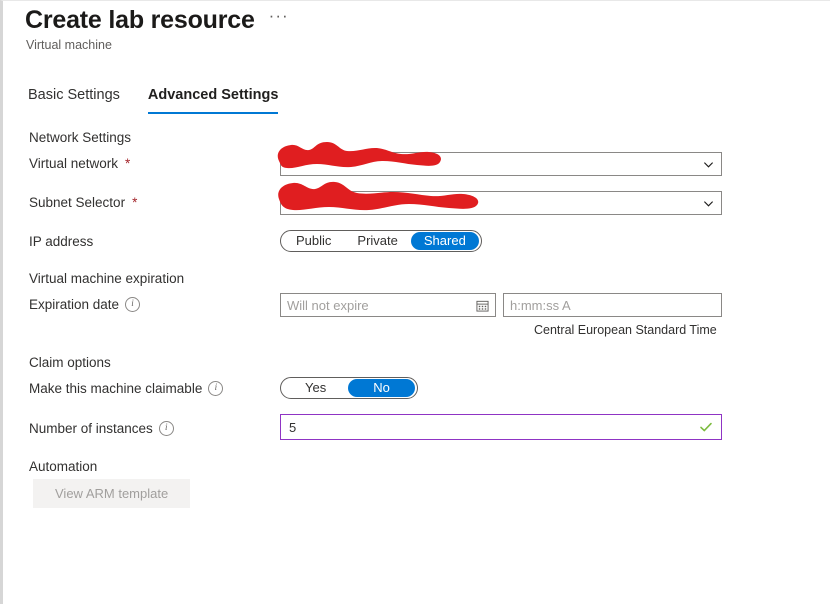 This screenshot has height=604, width=830. What do you see at coordinates (70, 362) in the screenshot?
I see `section-heading-claim-options: Claim options` at bounding box center [70, 362].